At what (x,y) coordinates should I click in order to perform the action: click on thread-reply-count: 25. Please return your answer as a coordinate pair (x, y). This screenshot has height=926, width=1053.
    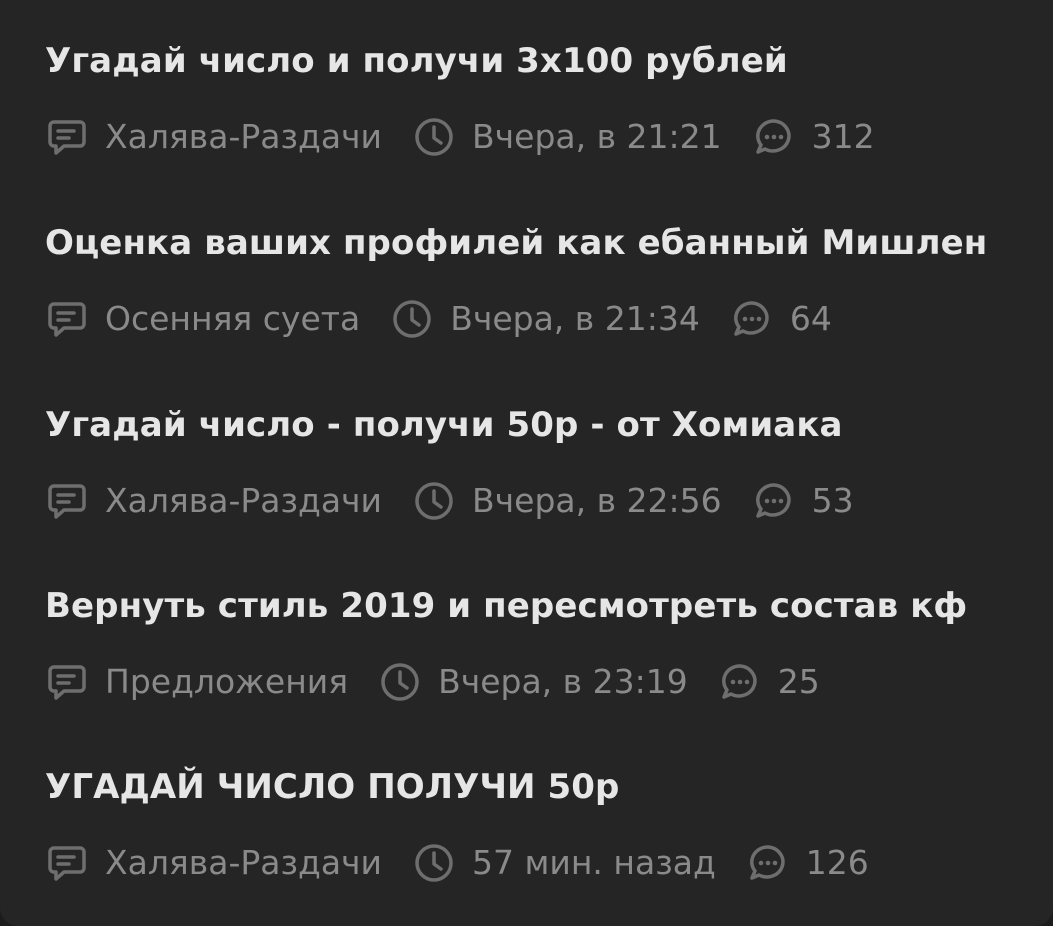
    Looking at the image, I should click on (798, 681).